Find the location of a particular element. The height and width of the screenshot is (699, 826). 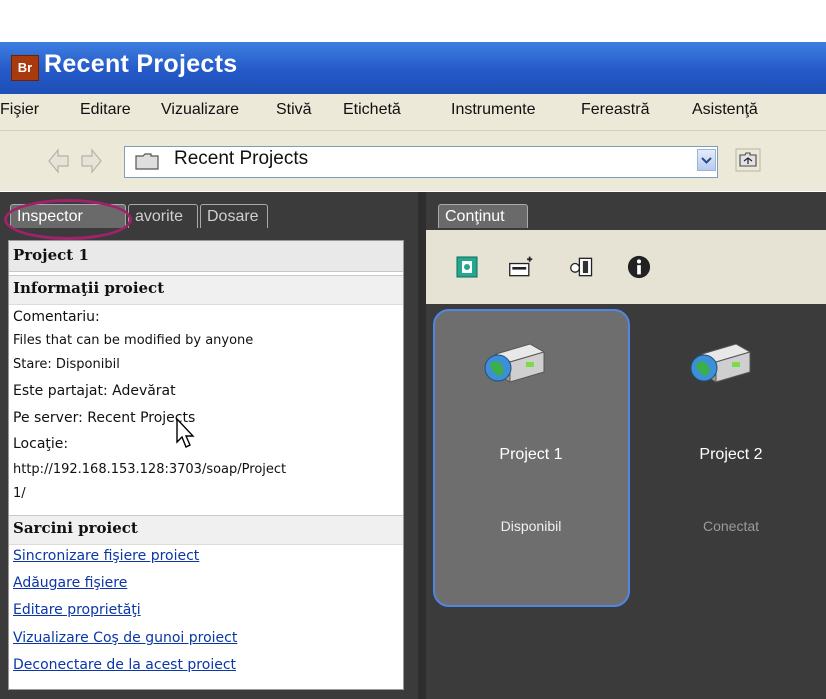

task-view-trash-link: Vizualizare Coş de gunoi proiect is located at coordinates (125, 638).